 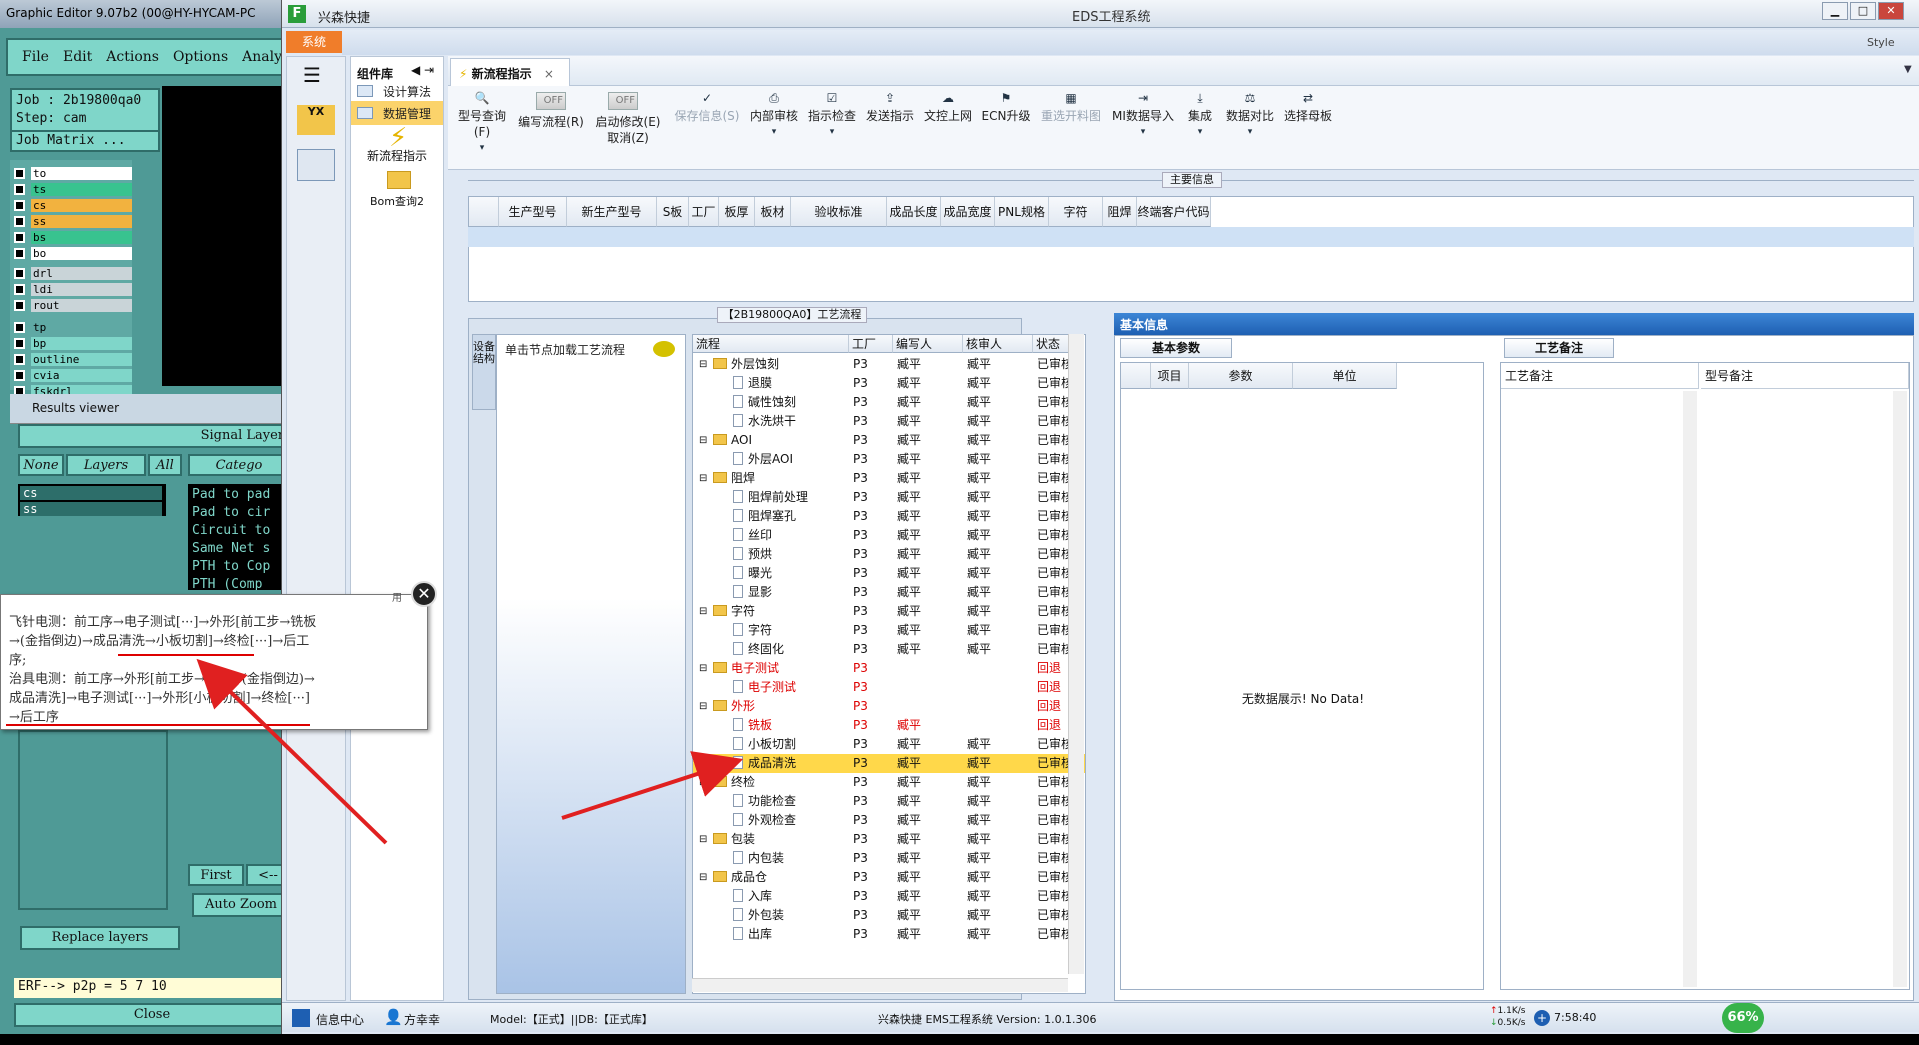 I want to click on tree-row: 字符 ⊟ P3 臧平 臧平 已审核, so click(x=889, y=611).